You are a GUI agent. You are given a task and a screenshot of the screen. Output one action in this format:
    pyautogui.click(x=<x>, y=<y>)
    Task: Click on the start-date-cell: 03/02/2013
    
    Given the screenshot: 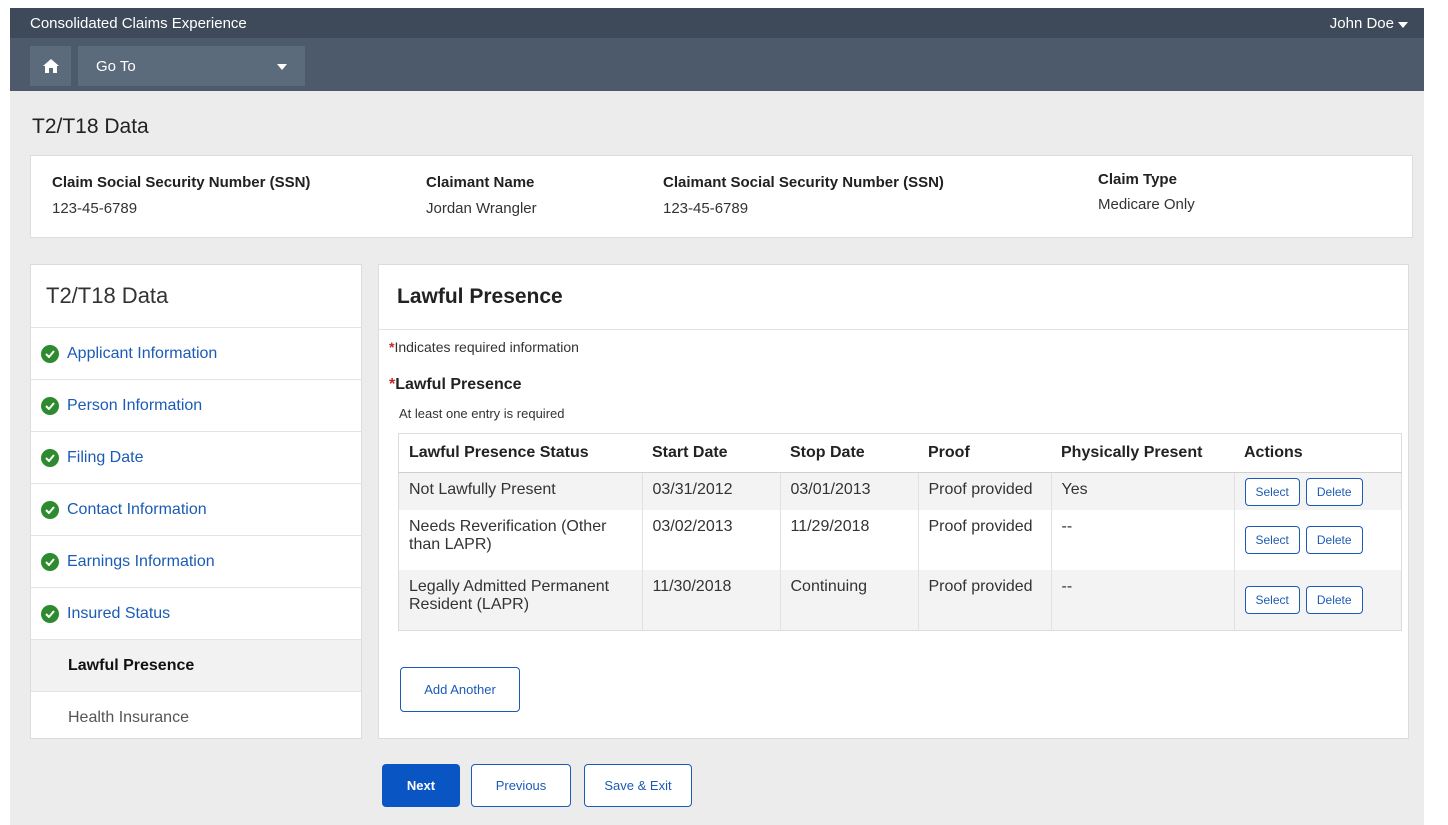 What is the action you would take?
    pyautogui.click(x=710, y=540)
    